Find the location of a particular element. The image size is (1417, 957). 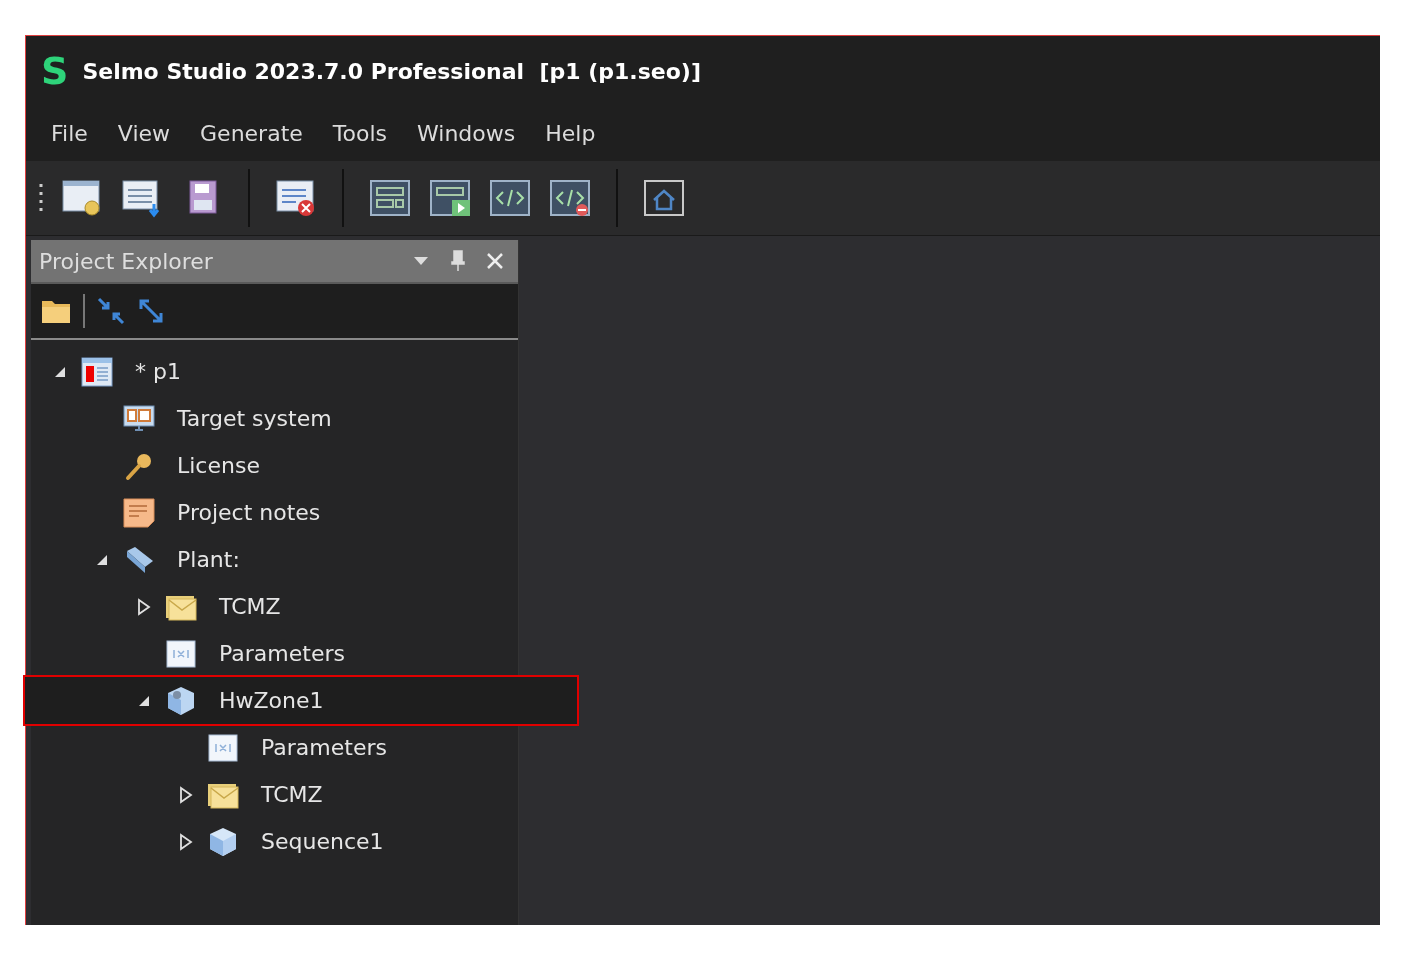

code-remove-icon is located at coordinates (570, 198).